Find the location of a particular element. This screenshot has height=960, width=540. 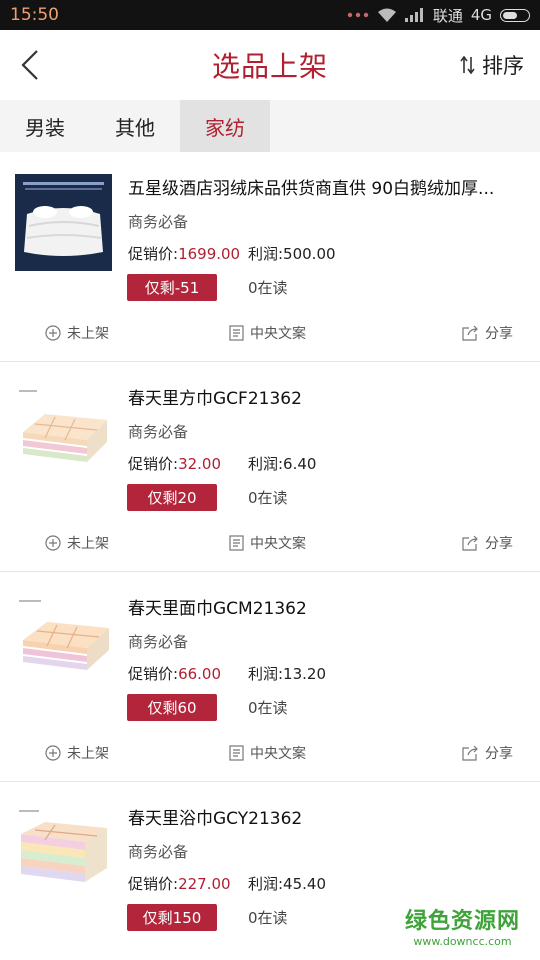

watermark-url: www.downcc.com is located at coordinates (462, 941).